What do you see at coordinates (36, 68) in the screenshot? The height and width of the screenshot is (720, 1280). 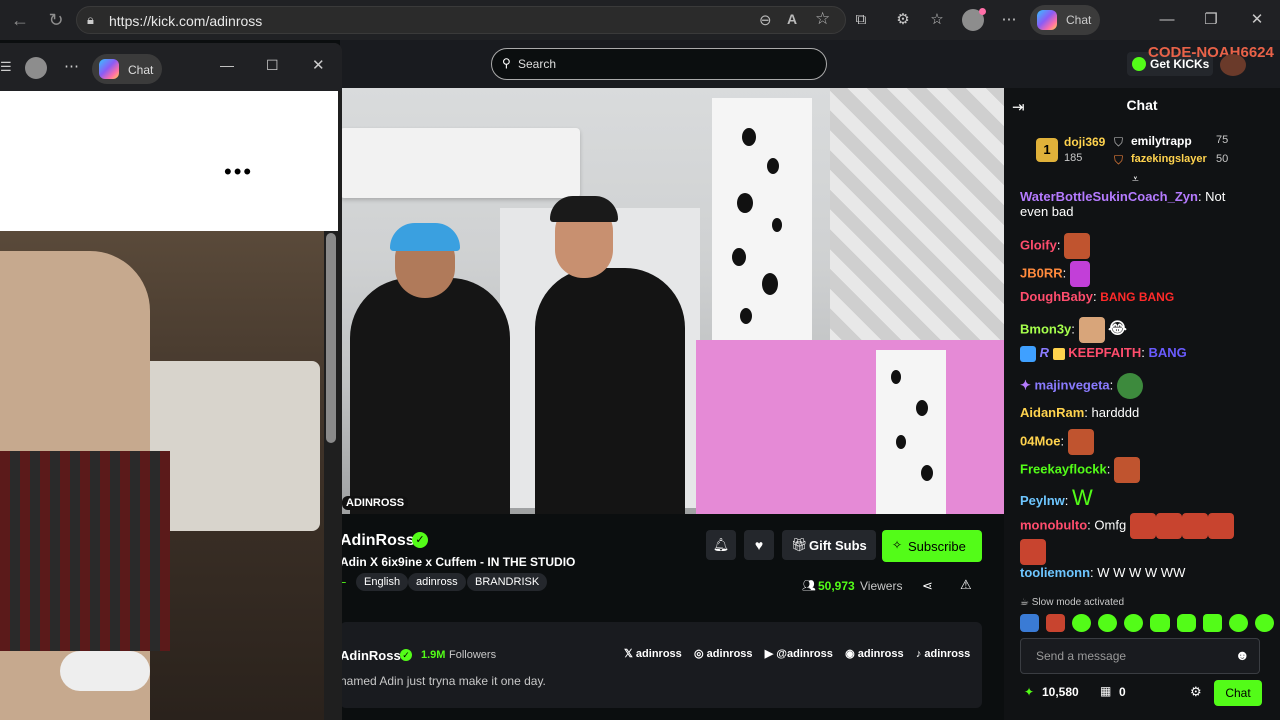 I see `profile-avatar` at bounding box center [36, 68].